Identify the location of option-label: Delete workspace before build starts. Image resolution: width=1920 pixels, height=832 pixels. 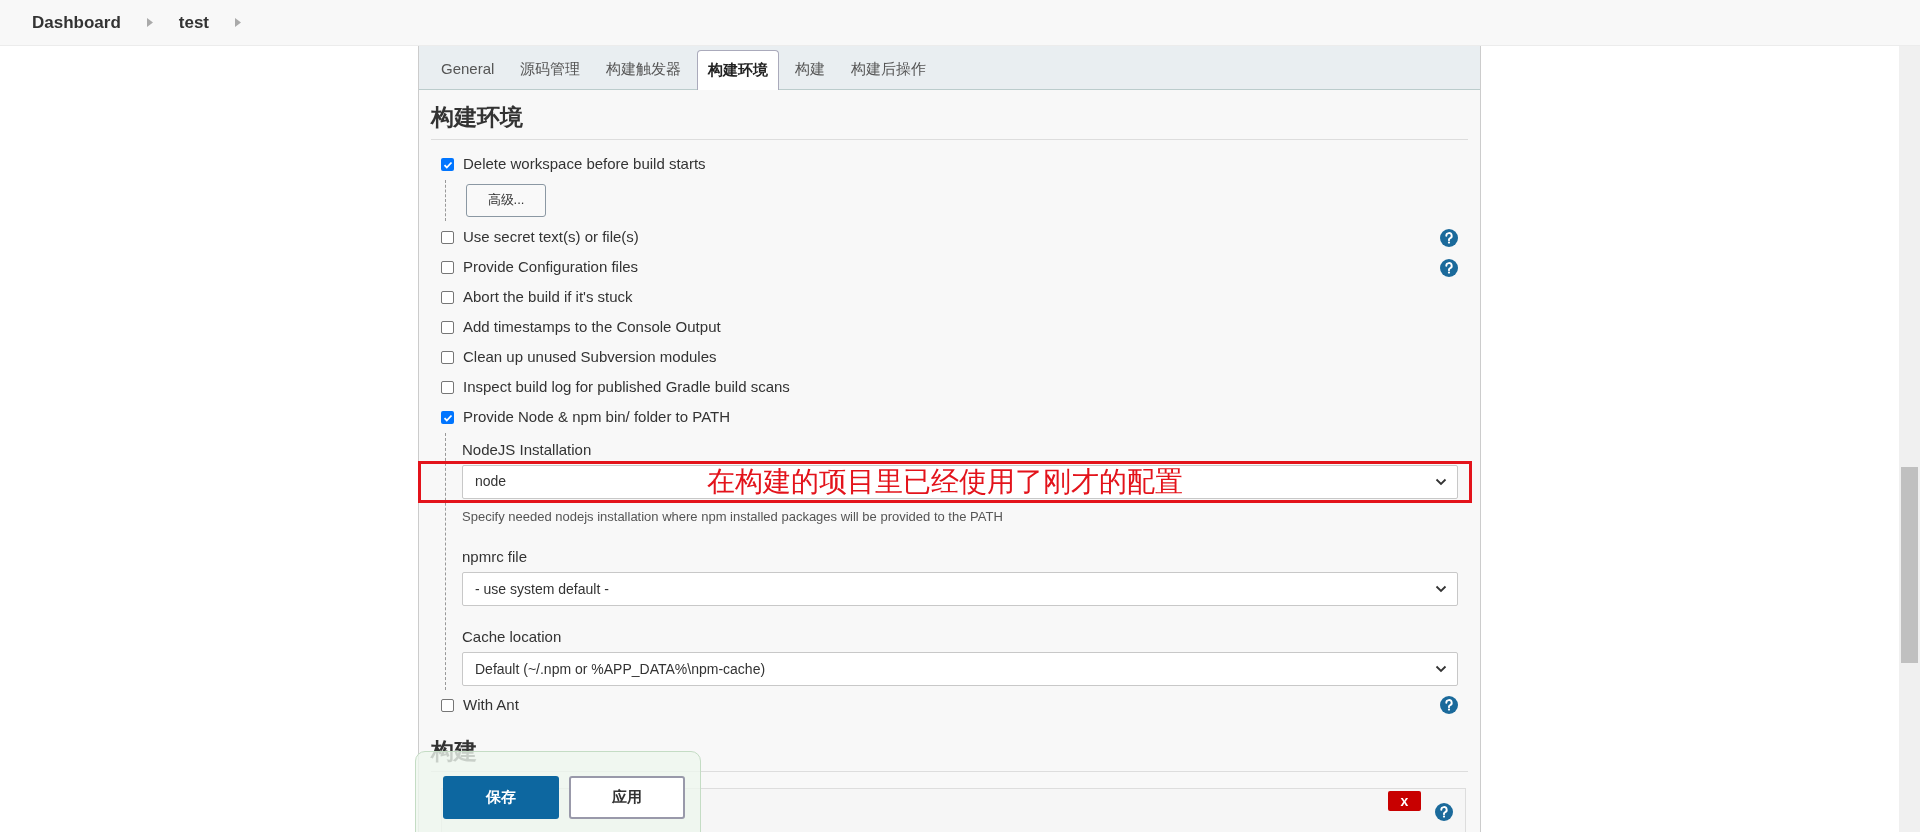
(585, 164).